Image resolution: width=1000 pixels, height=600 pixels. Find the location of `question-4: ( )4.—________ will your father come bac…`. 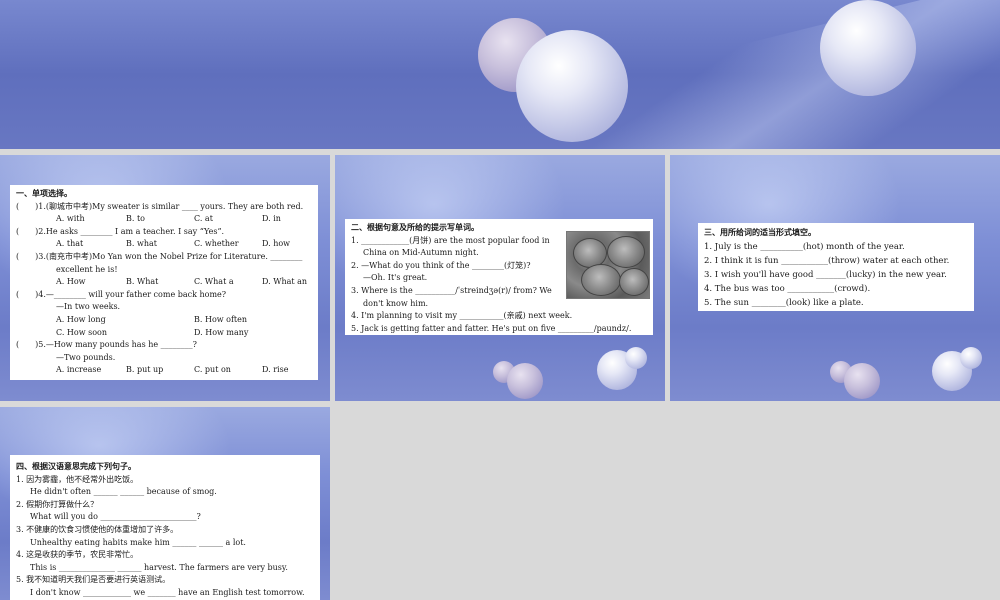

question-4: ( )4.—________ will your father come bac… is located at coordinates (164, 295).